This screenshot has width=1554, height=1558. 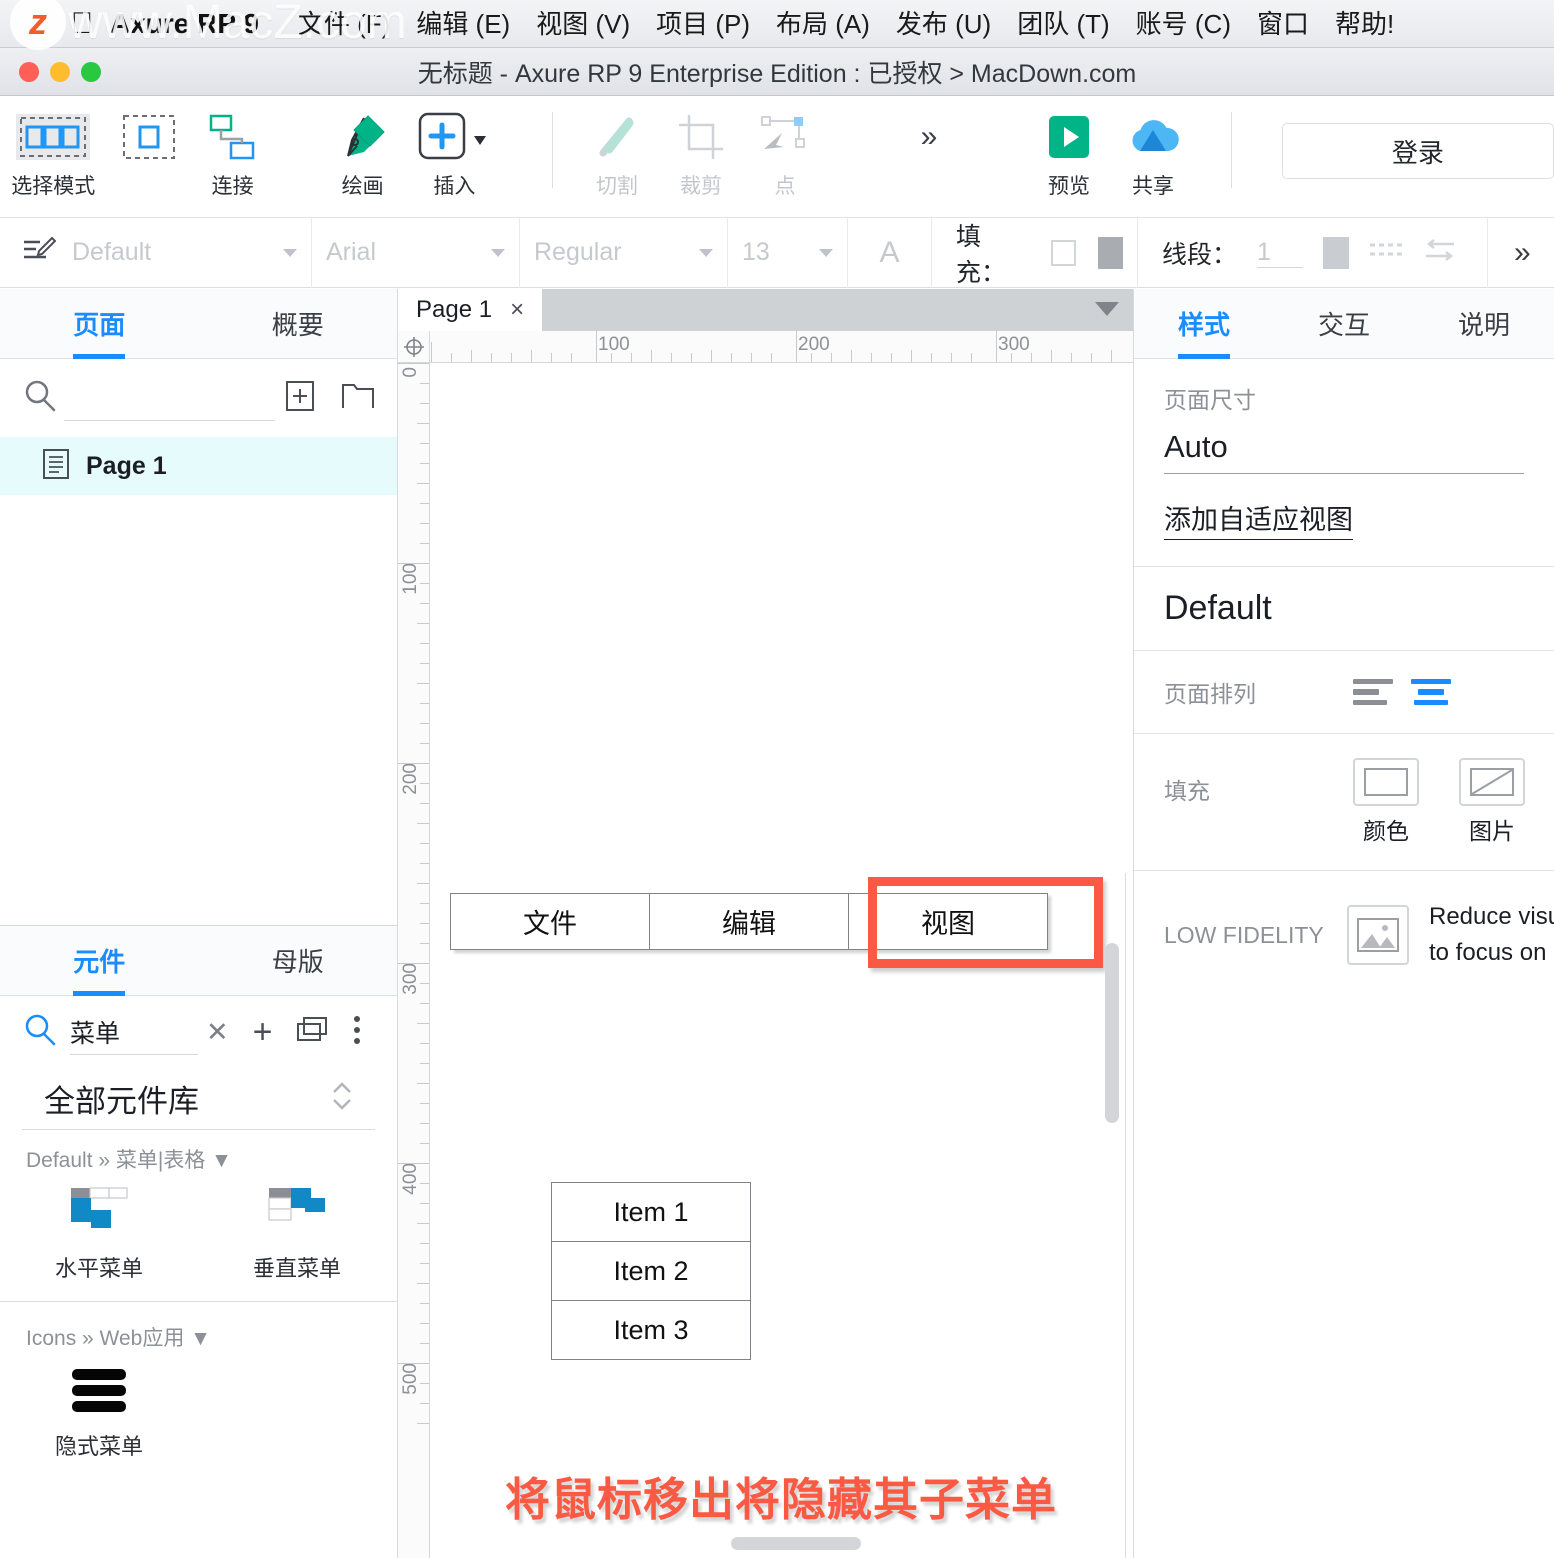 I want to click on tab-interaction: 交互, so click(x=1344, y=323).